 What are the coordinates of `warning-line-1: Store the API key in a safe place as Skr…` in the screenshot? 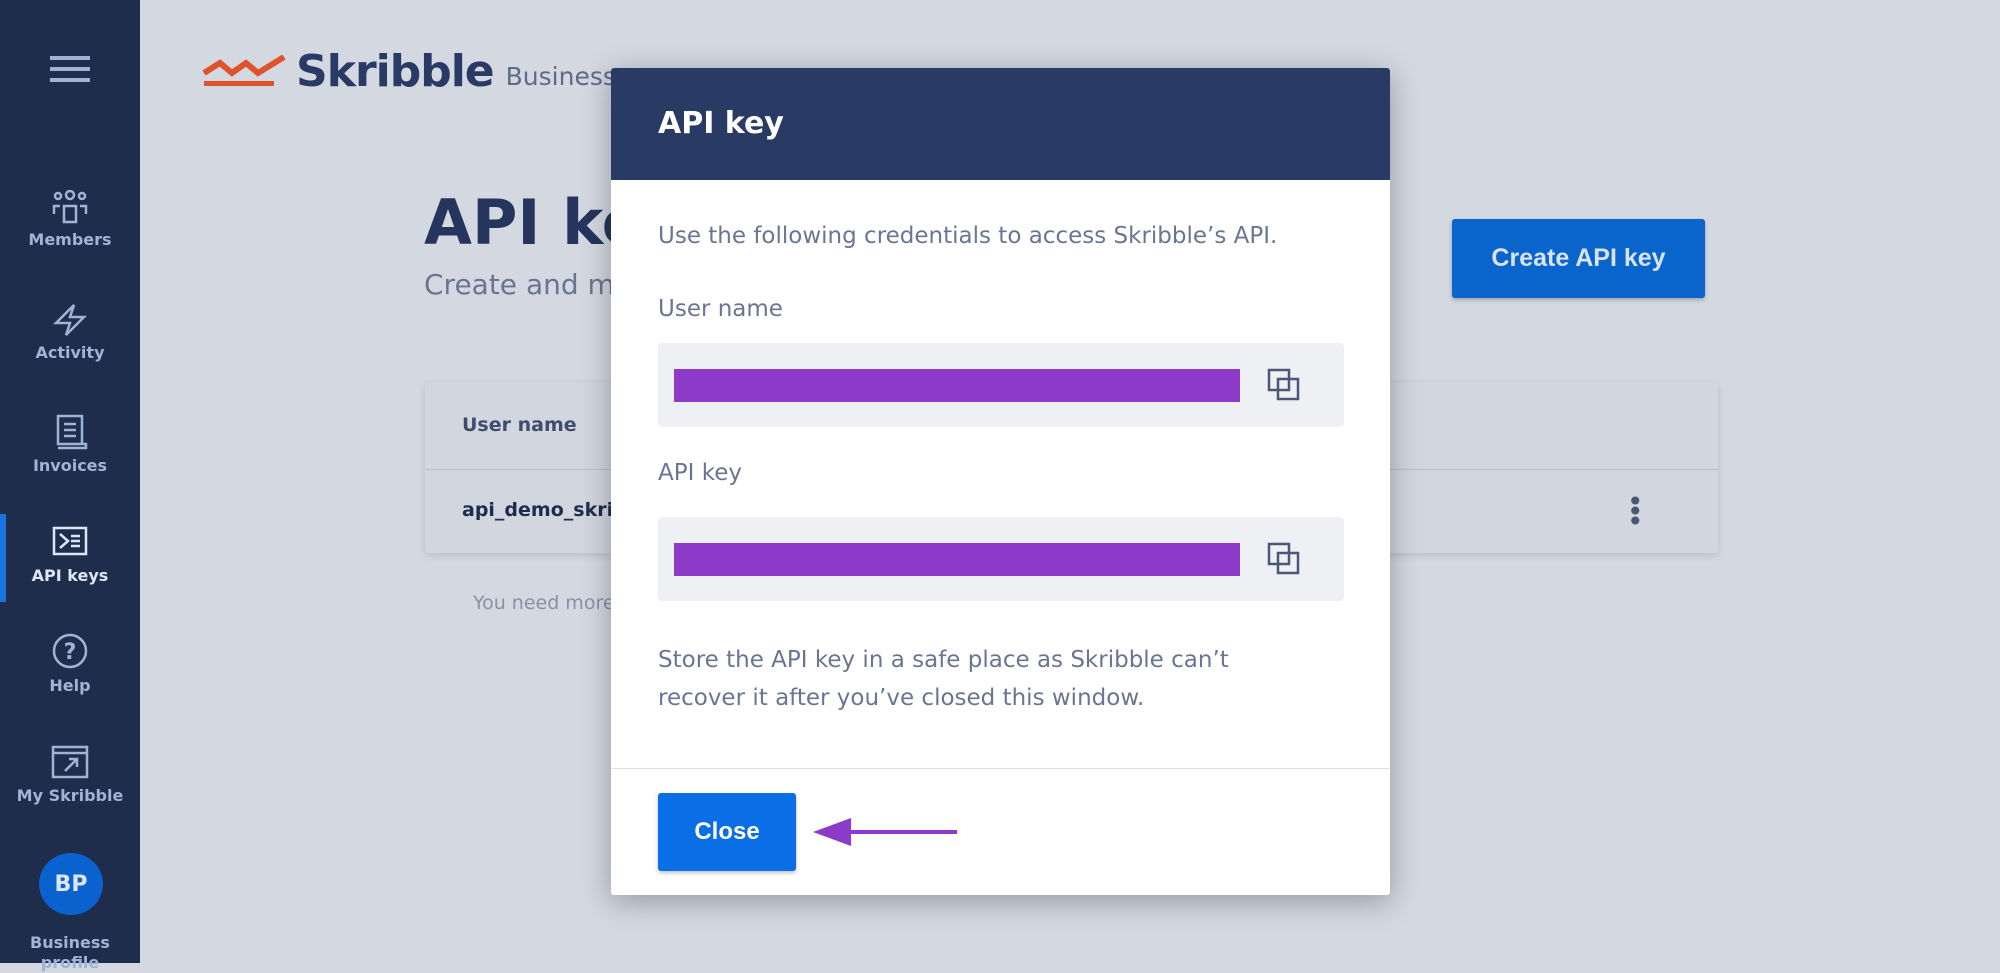 It's located at (943, 660).